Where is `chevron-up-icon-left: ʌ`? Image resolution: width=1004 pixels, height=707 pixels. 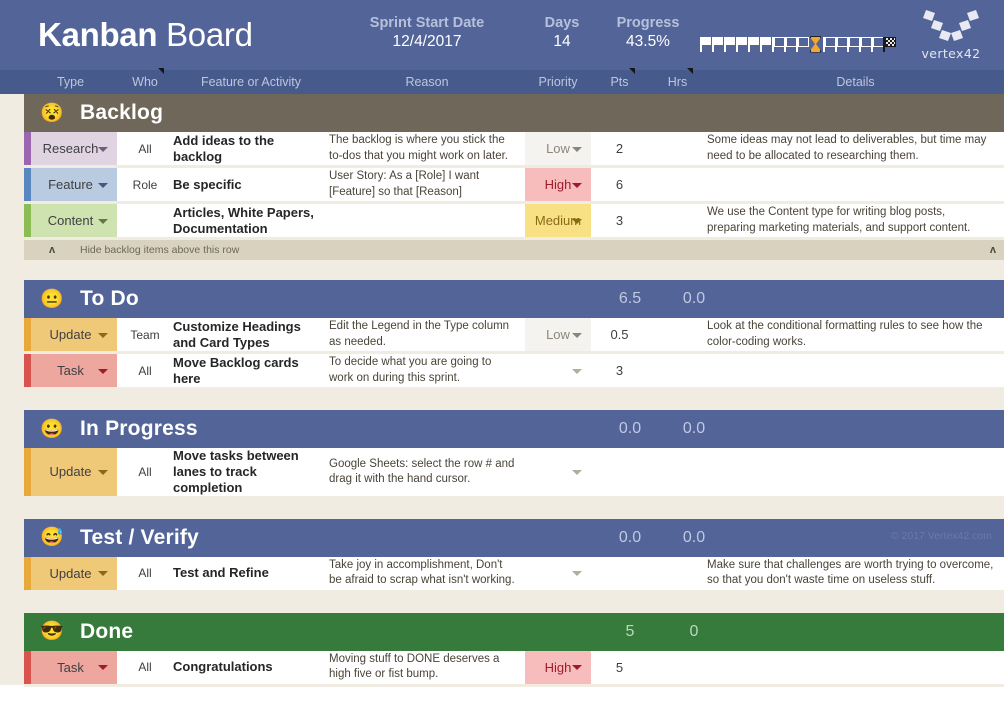
chevron-up-icon-left: ʌ is located at coordinates (52, 250).